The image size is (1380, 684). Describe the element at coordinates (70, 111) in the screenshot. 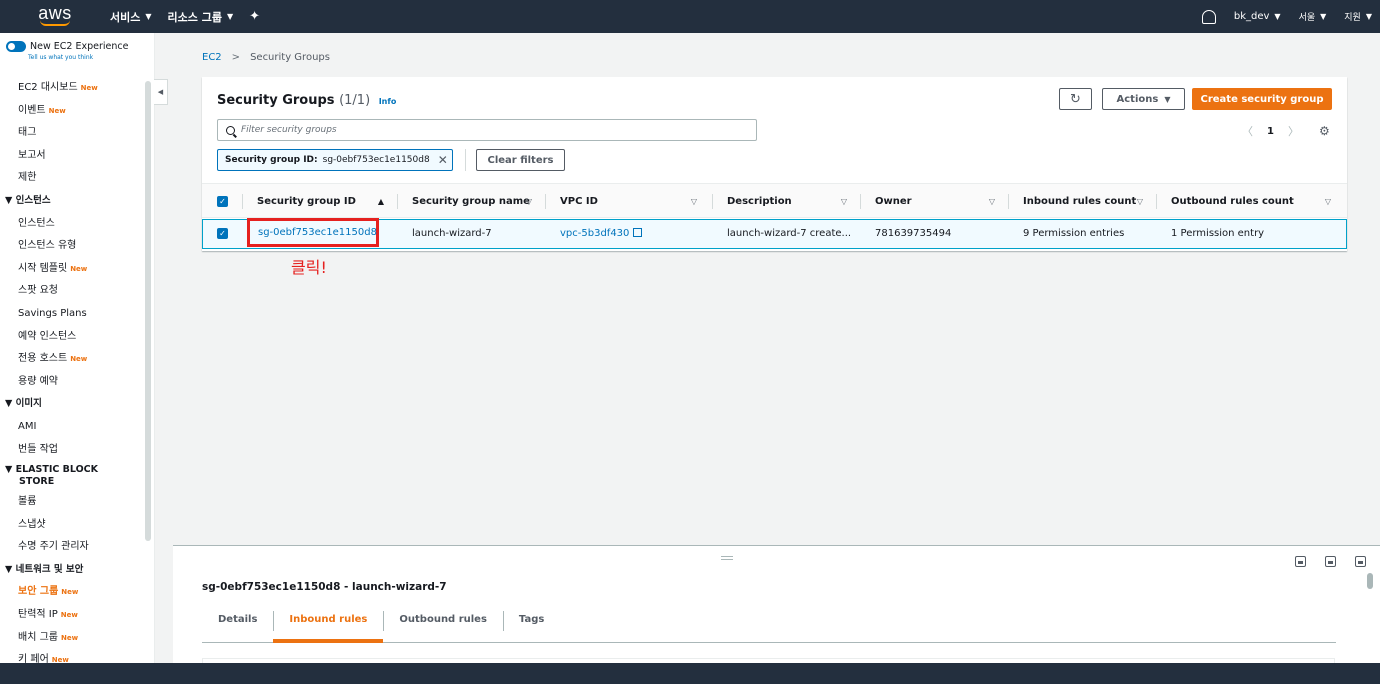

I see `sidebar-item: 이벤트 New` at that location.